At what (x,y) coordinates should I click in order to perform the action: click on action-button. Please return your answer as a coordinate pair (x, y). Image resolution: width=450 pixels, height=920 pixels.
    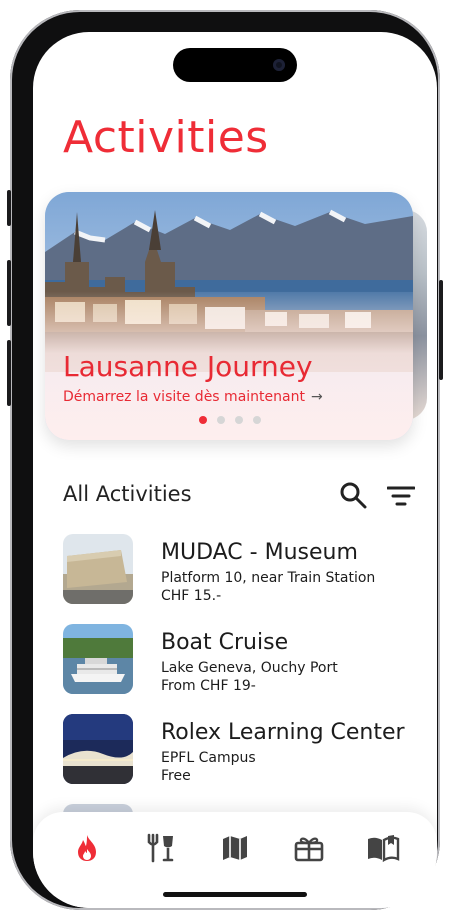
    Looking at the image, I should click on (9, 208).